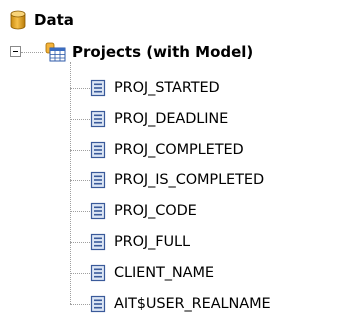 This screenshot has height=322, width=341. I want to click on field-label: PROJ_IS_COMPLETED, so click(189, 180).